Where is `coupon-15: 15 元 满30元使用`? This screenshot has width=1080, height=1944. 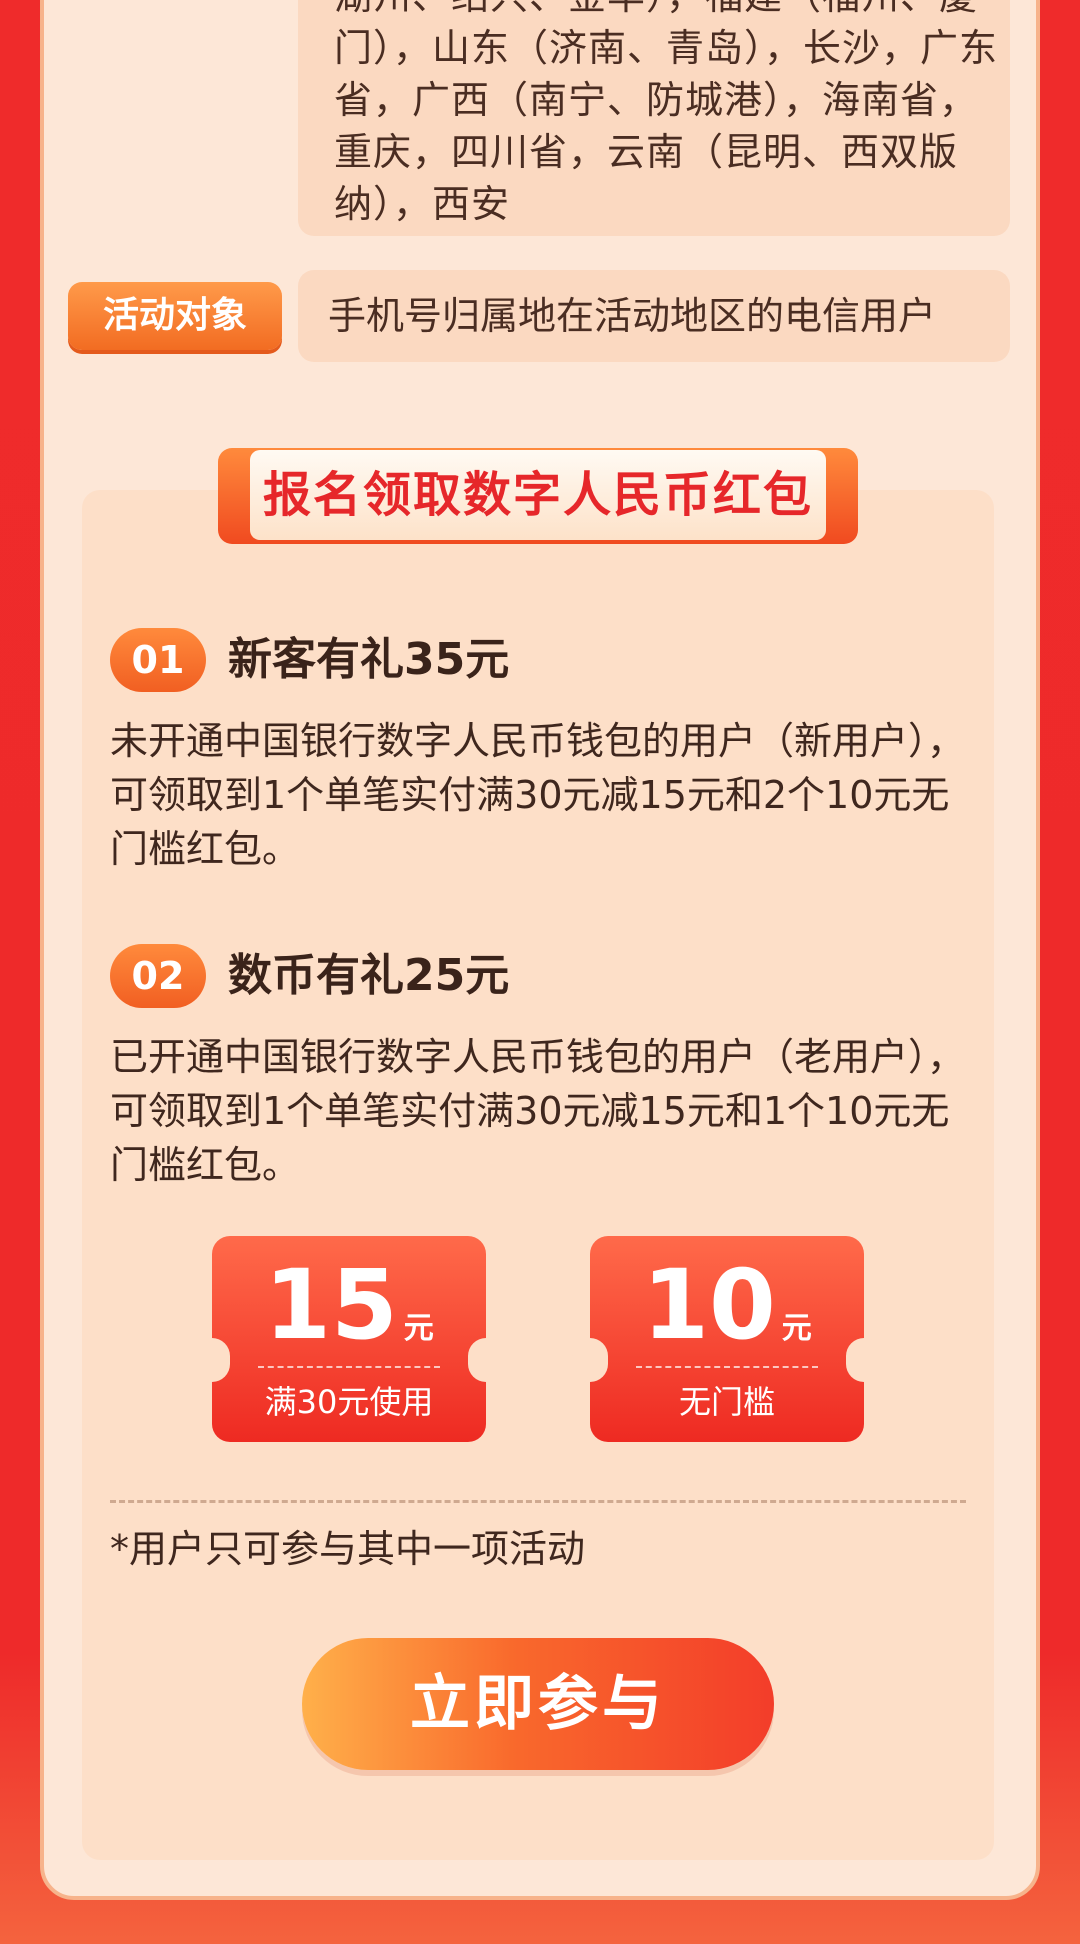 coupon-15: 15 元 满30元使用 is located at coordinates (349, 1339).